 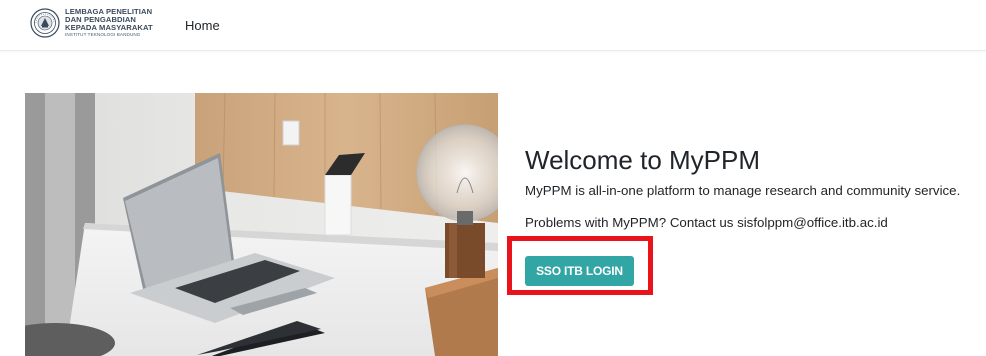 What do you see at coordinates (202, 25) in the screenshot?
I see `nav-home-link: Home` at bounding box center [202, 25].